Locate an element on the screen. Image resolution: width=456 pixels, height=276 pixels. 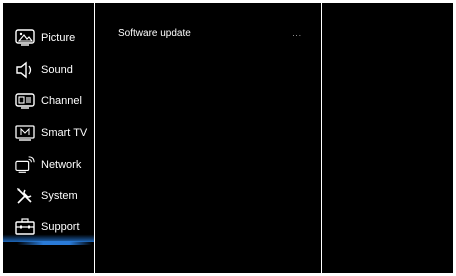
divider-right is located at coordinates (321, 138).